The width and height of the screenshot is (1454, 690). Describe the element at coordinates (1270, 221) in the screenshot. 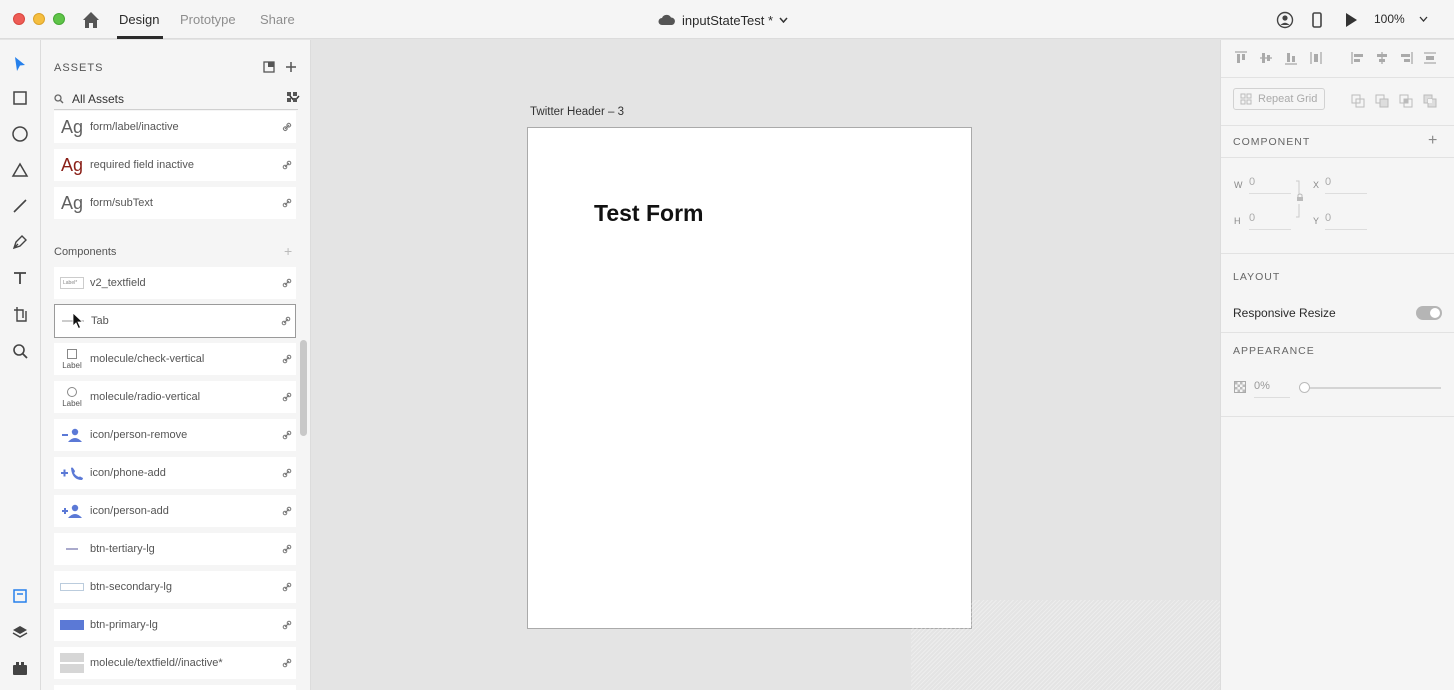

I see `height-field: 0` at that location.